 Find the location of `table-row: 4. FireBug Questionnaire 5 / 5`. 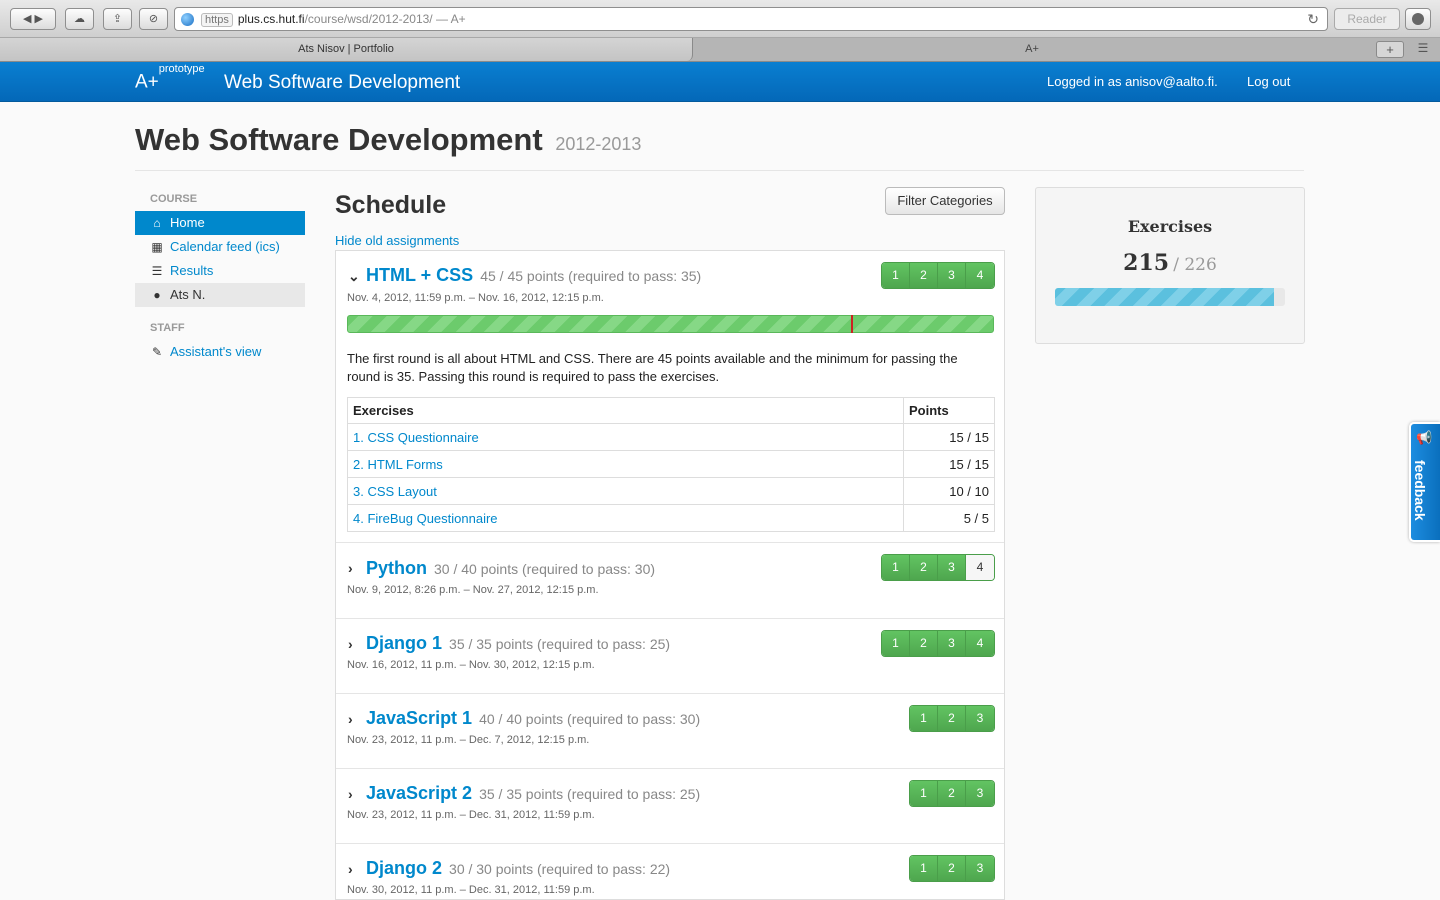

table-row: 4. FireBug Questionnaire 5 / 5 is located at coordinates (671, 518).